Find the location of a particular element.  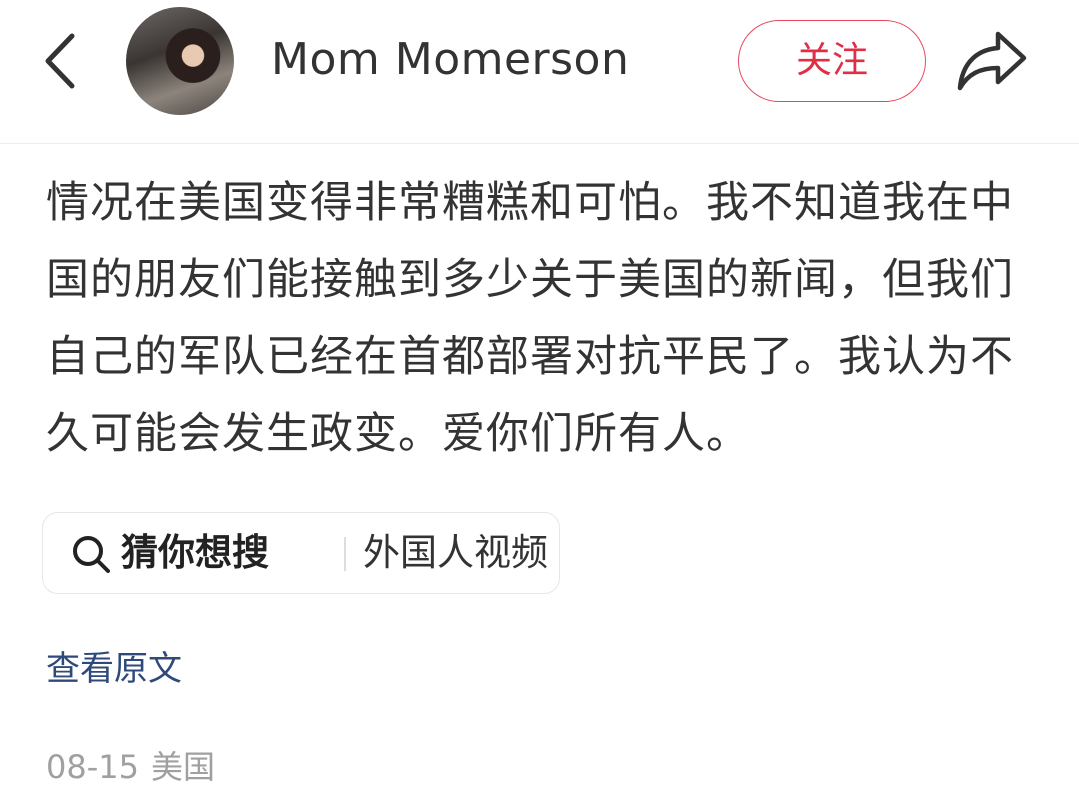

search-icon is located at coordinates (91, 554).